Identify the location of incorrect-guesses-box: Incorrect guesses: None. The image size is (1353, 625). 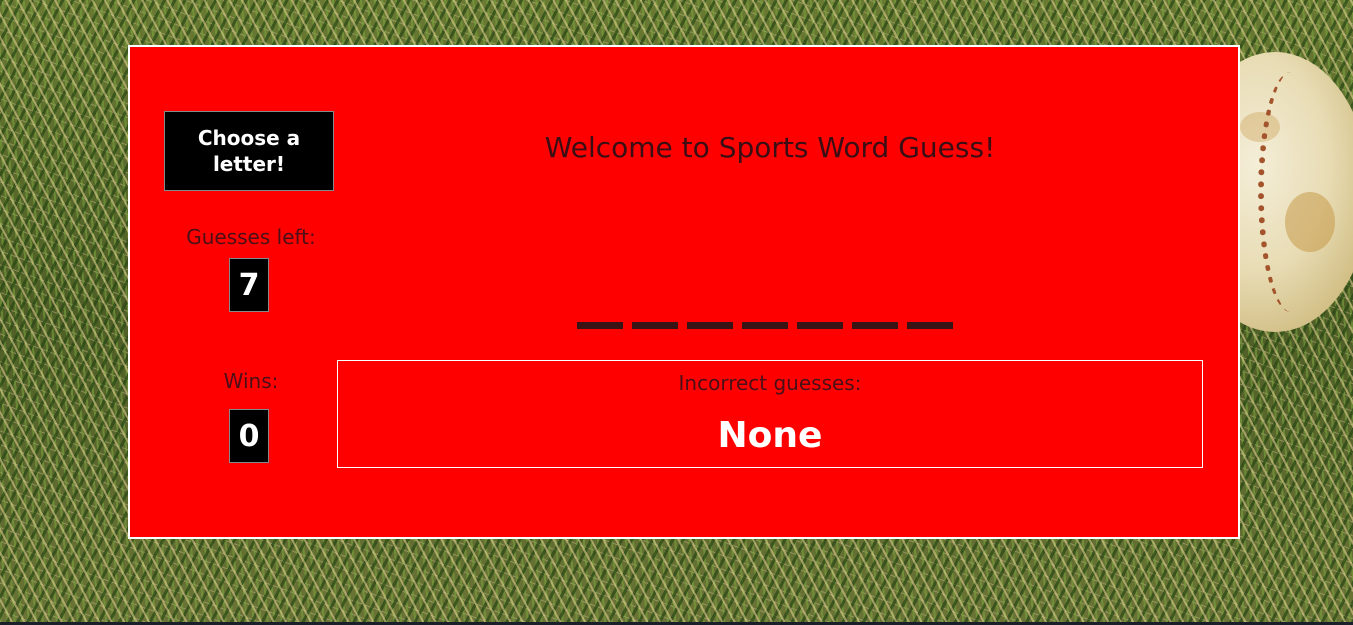
(770, 414).